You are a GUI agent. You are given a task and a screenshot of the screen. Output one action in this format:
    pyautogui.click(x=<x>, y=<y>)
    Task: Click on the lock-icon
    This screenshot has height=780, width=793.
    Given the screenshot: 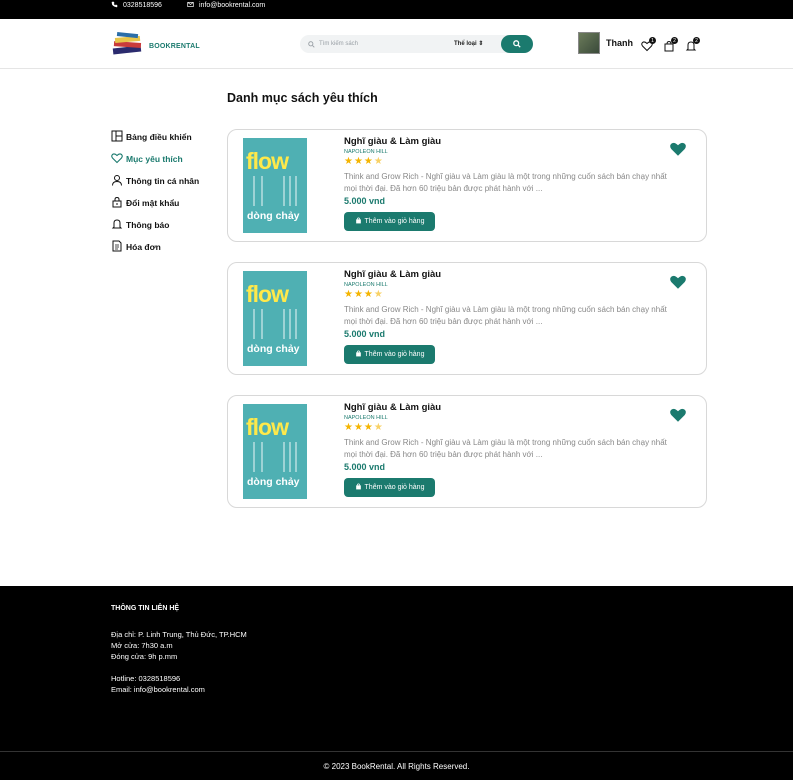 What is the action you would take?
    pyautogui.click(x=117, y=203)
    